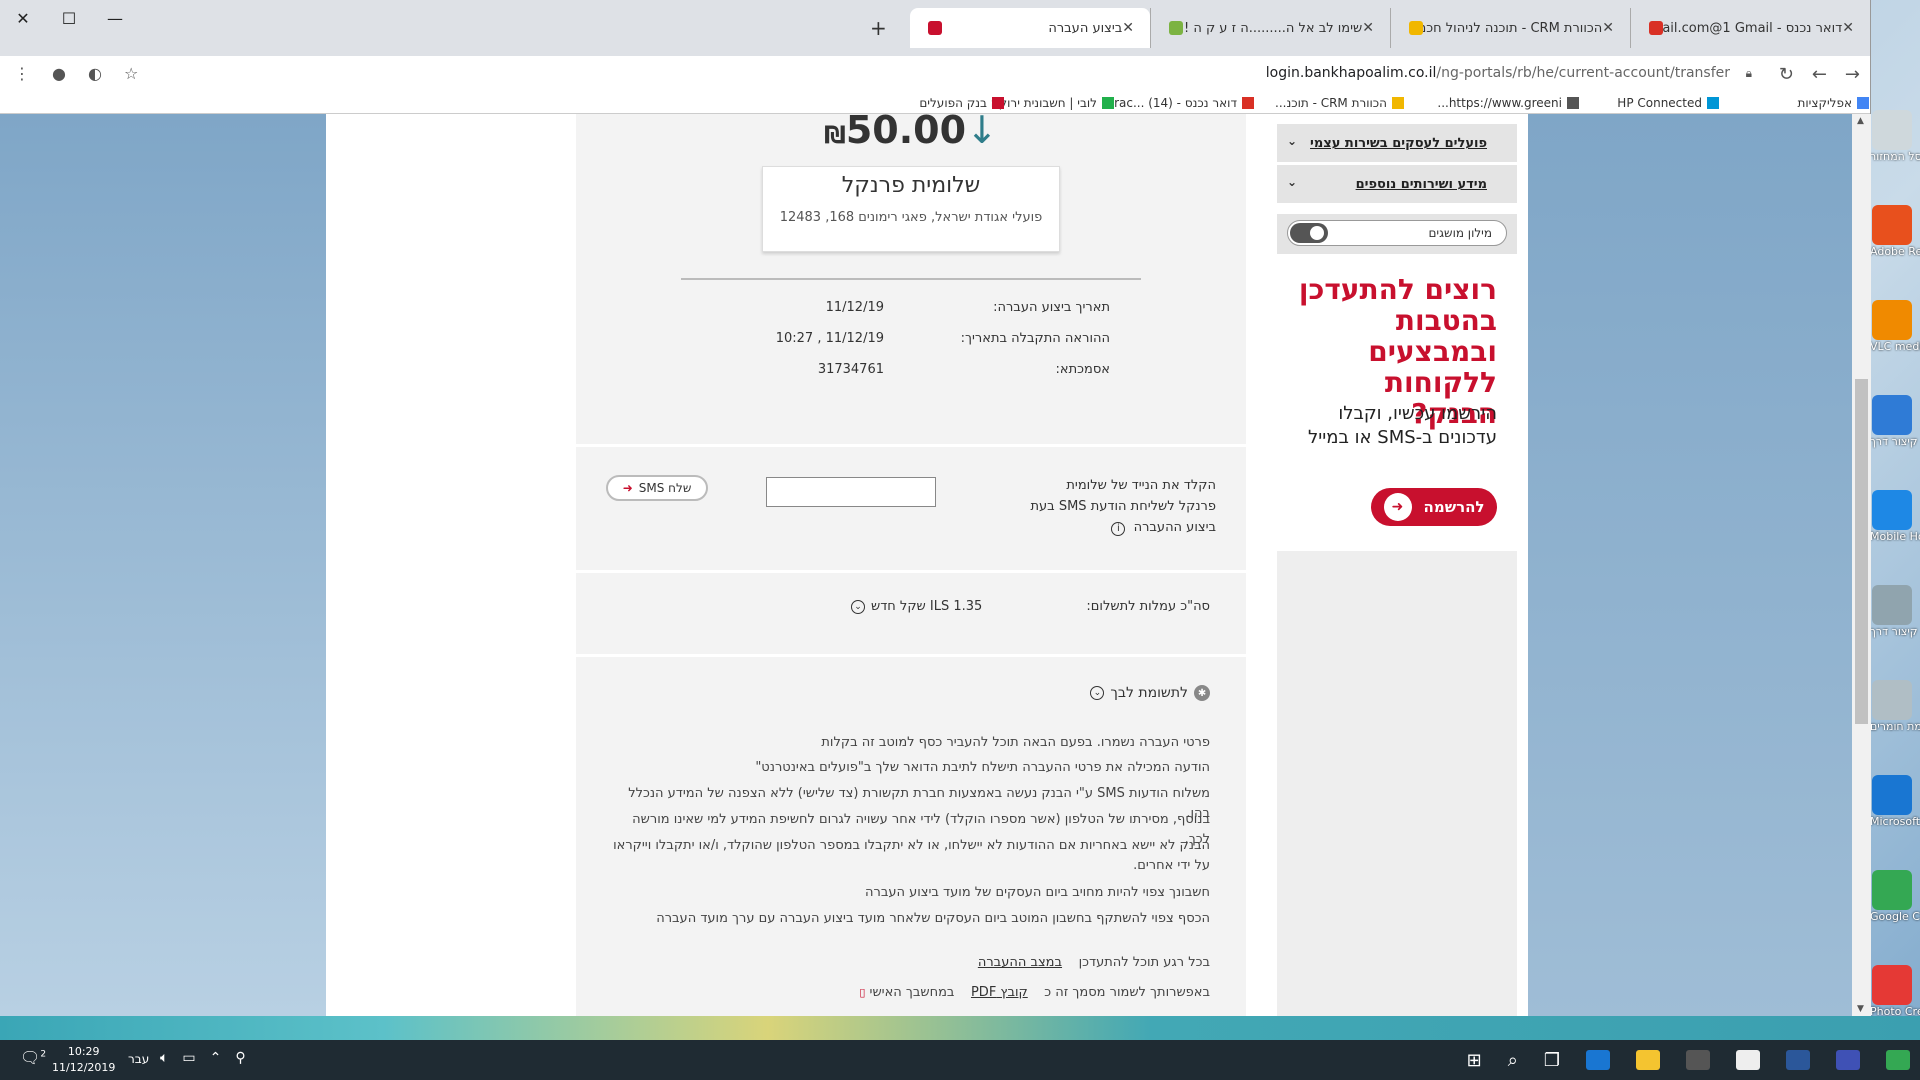  Describe the element at coordinates (1309, 233) in the screenshot. I see `toggle-switch` at that location.